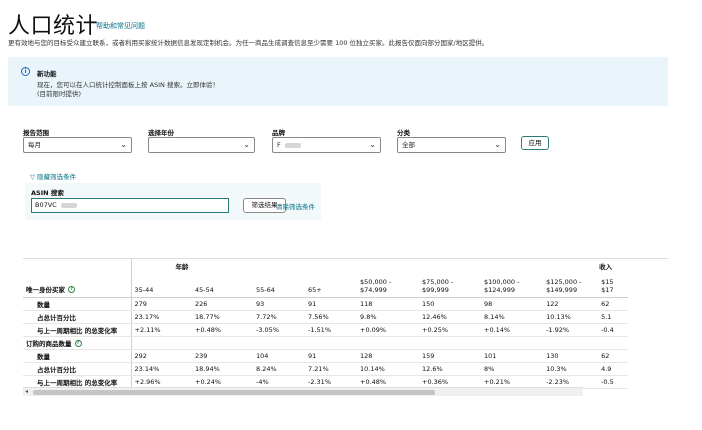 This screenshot has height=430, width=702. I want to click on table-cell: 239, so click(222, 356).